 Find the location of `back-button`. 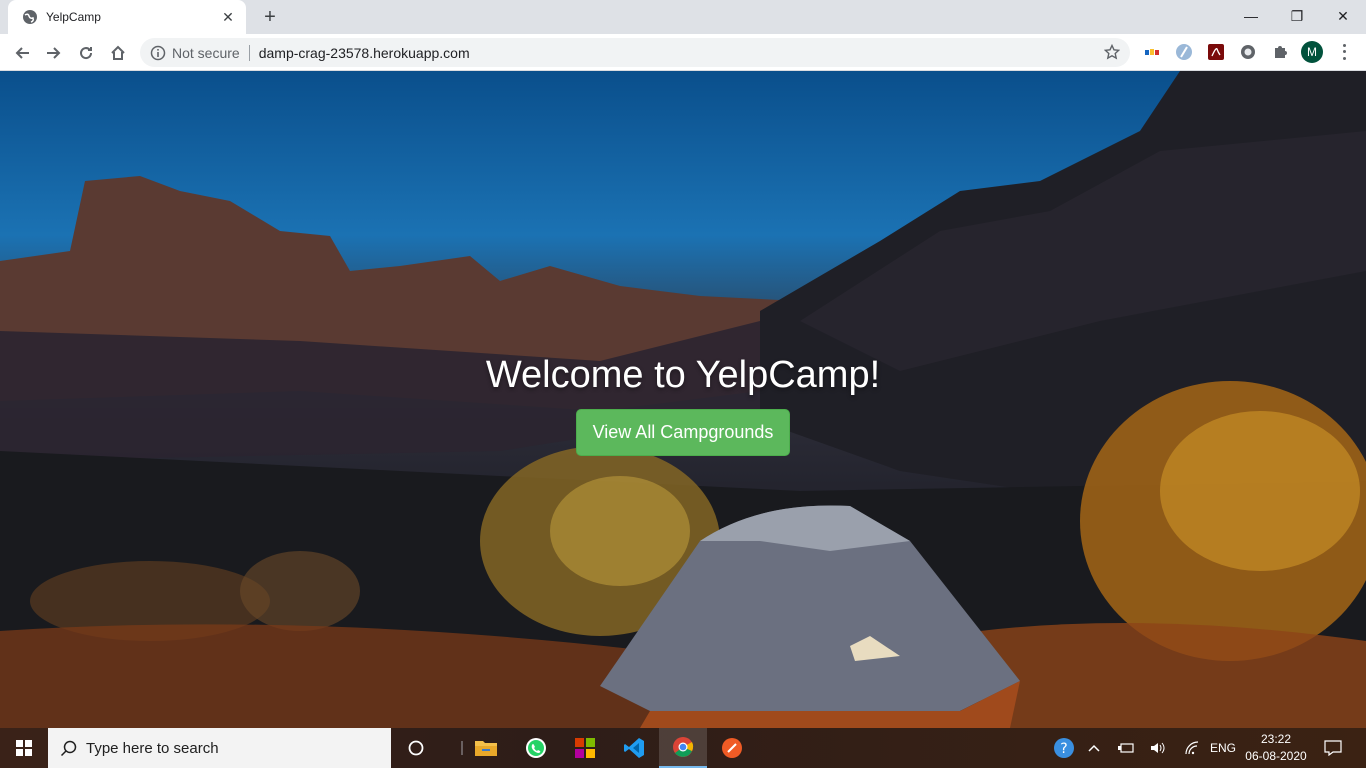

back-button is located at coordinates (22, 53).